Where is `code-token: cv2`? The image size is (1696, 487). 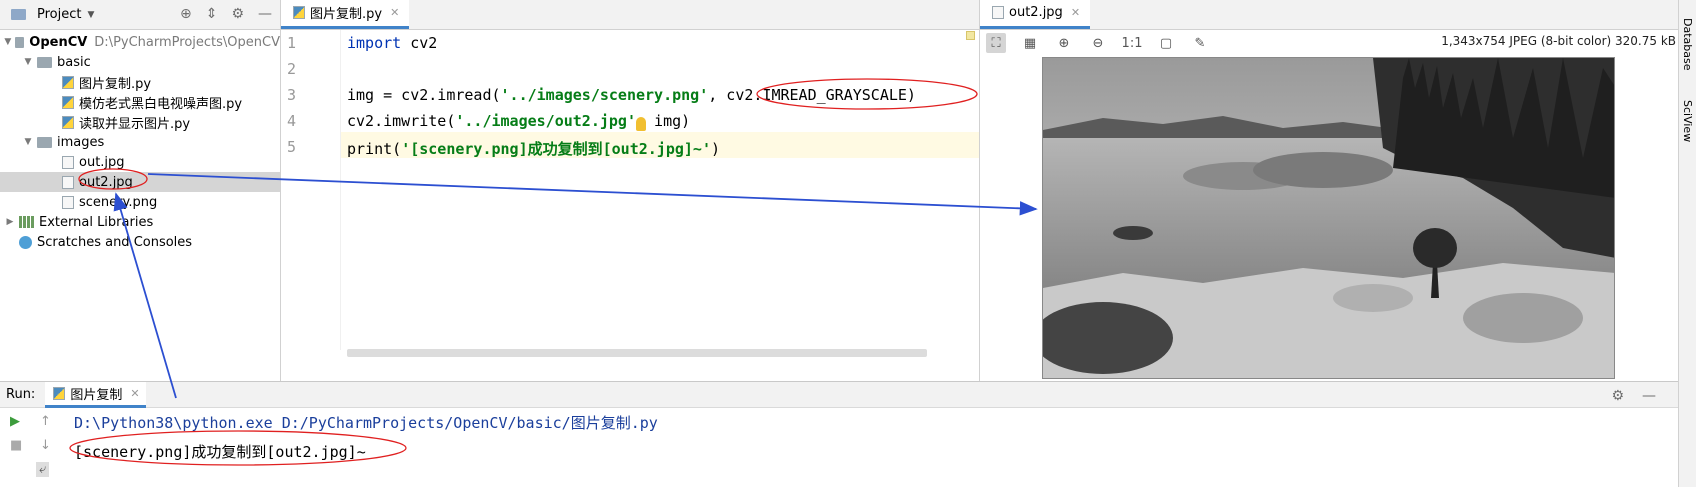 code-token: cv2 is located at coordinates (419, 43).